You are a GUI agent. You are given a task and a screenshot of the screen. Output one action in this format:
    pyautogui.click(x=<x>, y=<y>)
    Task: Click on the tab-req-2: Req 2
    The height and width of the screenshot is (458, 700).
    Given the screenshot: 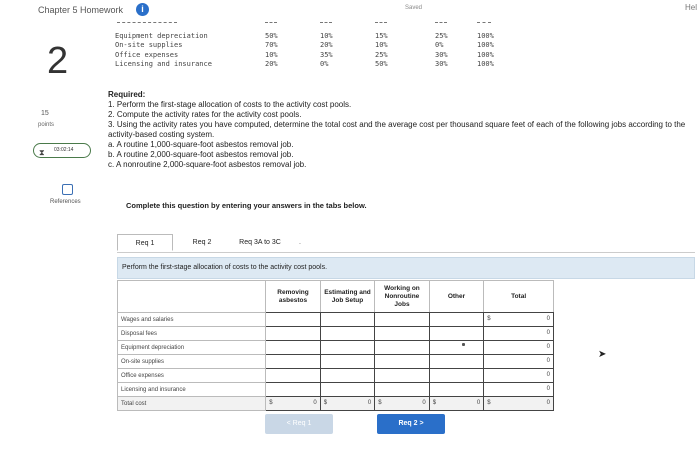 What is the action you would take?
    pyautogui.click(x=202, y=242)
    